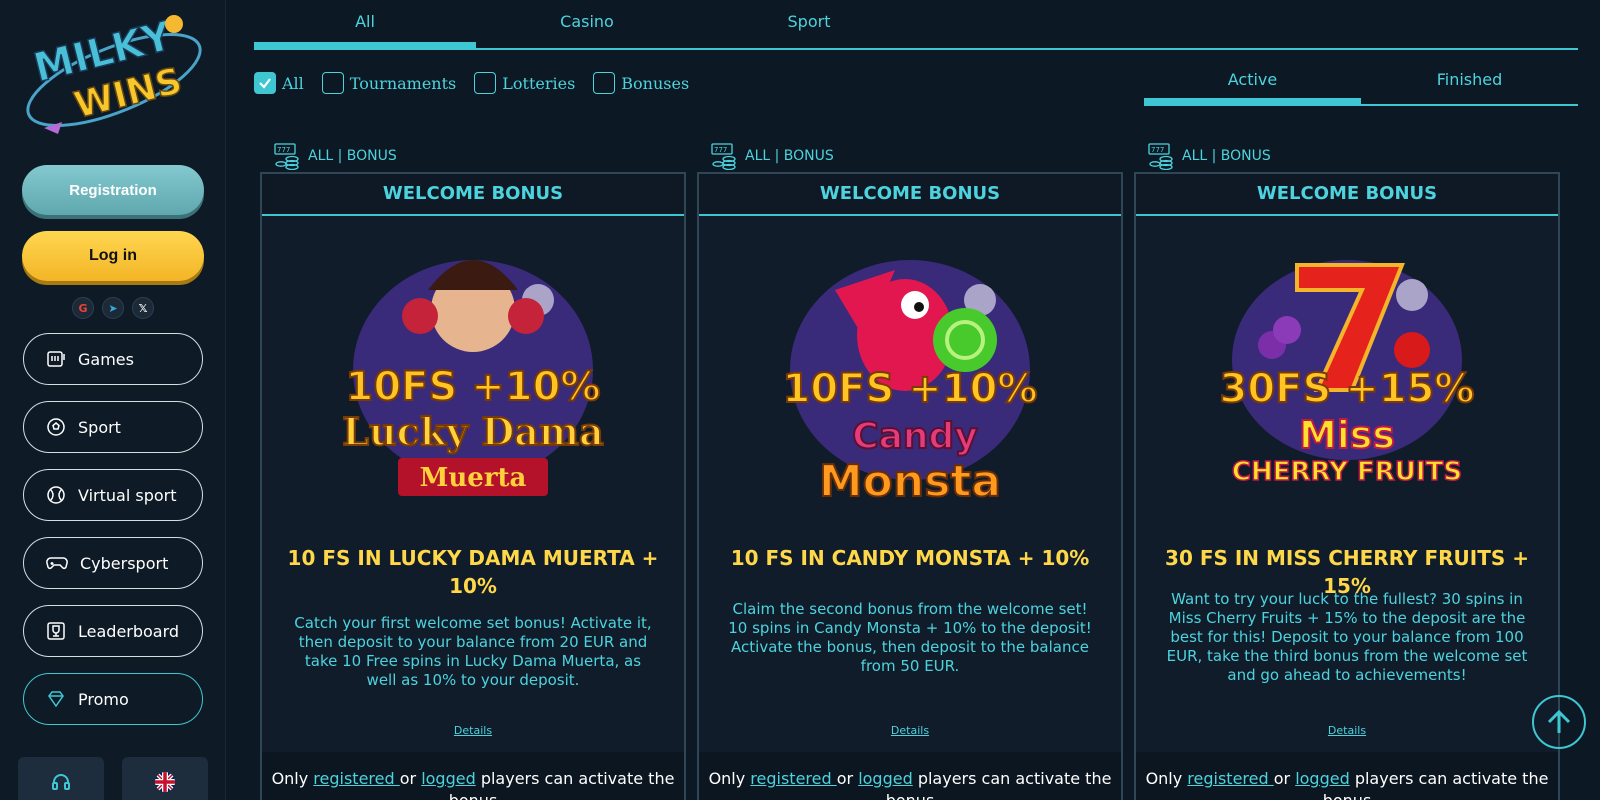 This screenshot has width=1600, height=800. Describe the element at coordinates (113, 190) in the screenshot. I see `registration-button: Registration` at that location.